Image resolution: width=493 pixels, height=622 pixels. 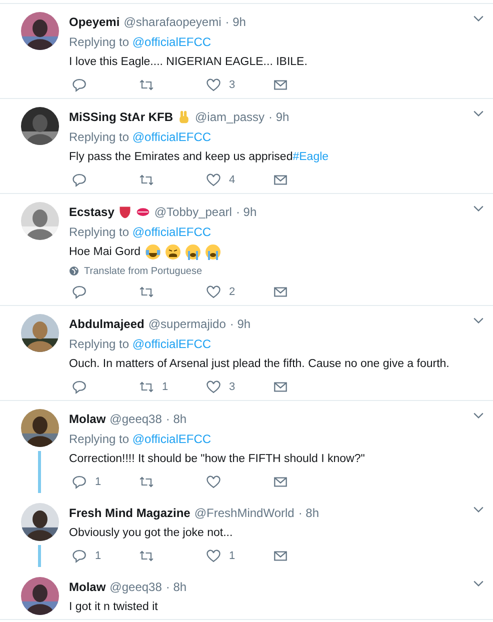 What do you see at coordinates (310, 157) in the screenshot?
I see `hashtag-link: #Eagle` at bounding box center [310, 157].